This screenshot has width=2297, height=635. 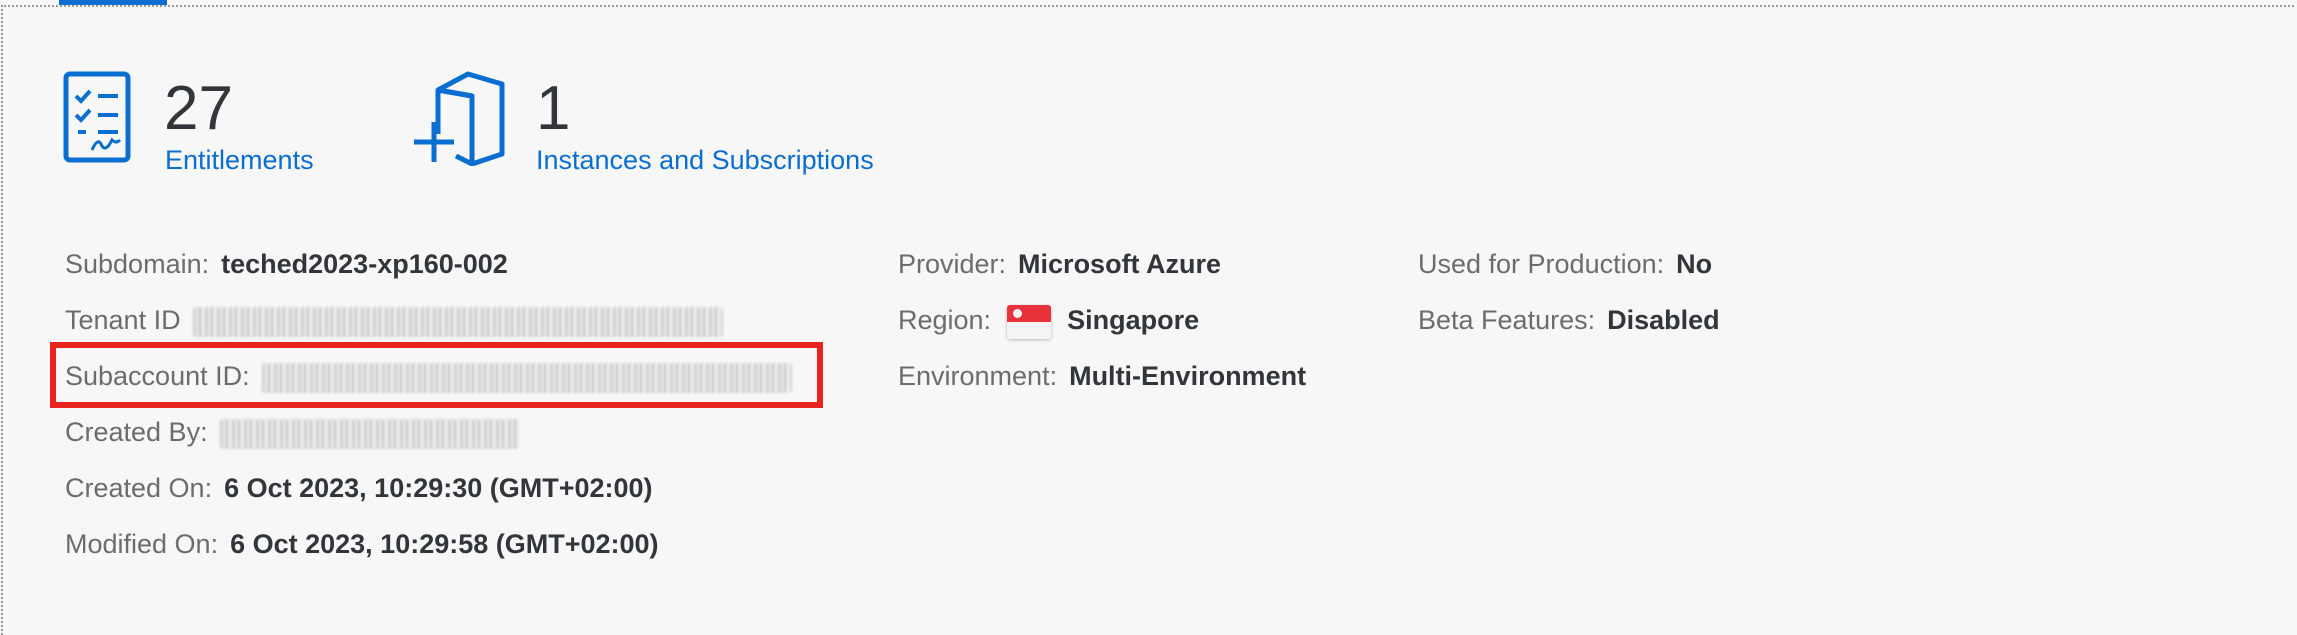 I want to click on add-documents-icon, so click(x=458, y=120).